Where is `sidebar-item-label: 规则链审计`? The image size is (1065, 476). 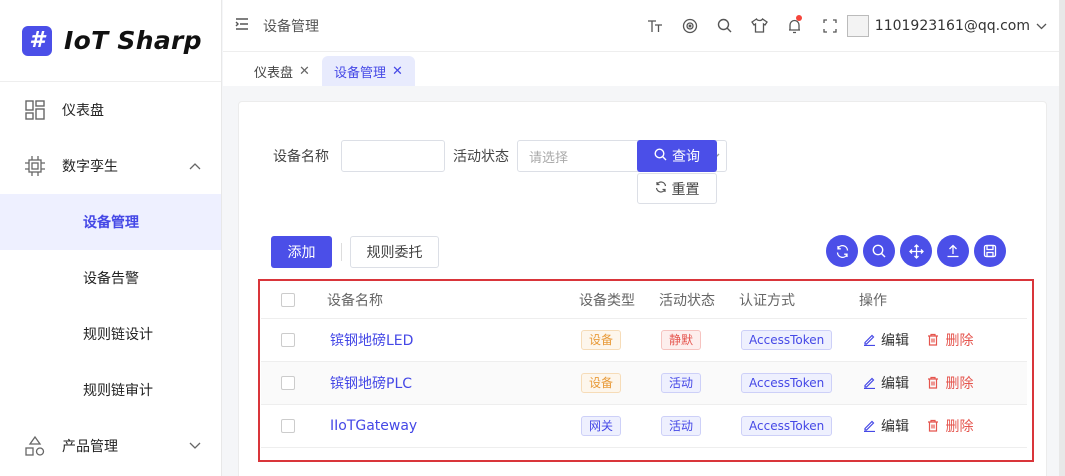
sidebar-item-label: 规则链审计 is located at coordinates (118, 391).